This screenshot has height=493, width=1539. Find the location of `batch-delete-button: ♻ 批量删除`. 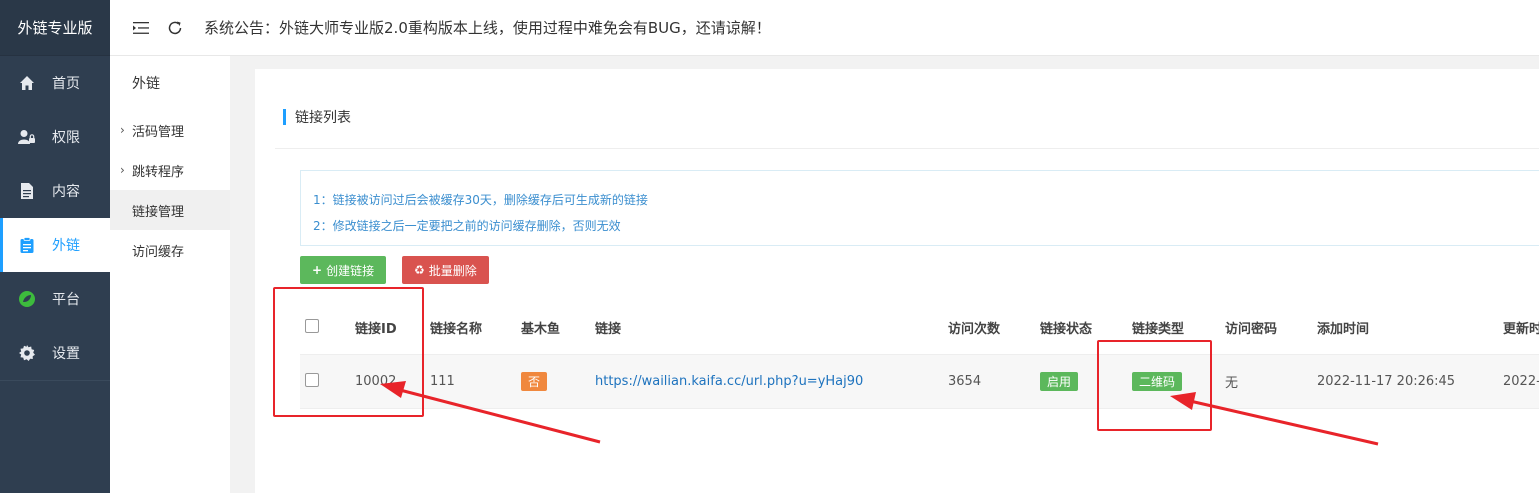

batch-delete-button: ♻ 批量删除 is located at coordinates (445, 270).